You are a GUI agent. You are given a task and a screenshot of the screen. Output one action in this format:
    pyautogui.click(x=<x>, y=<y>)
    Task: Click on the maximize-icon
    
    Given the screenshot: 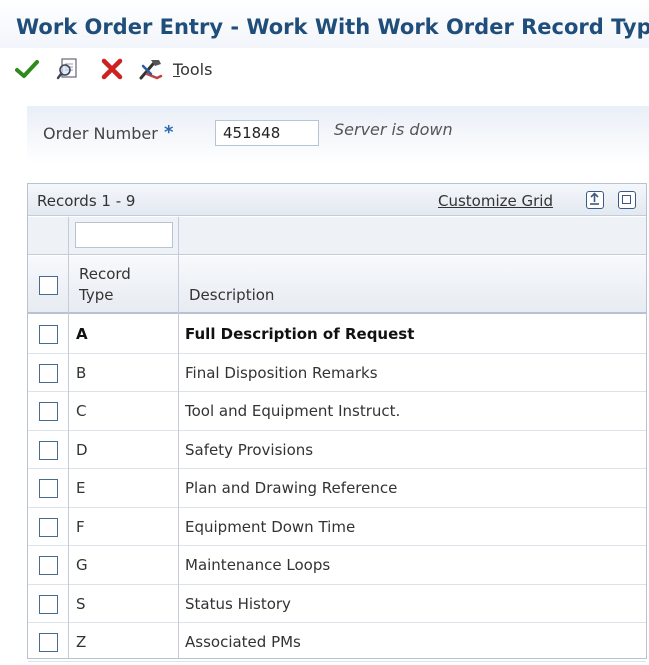 What is the action you would take?
    pyautogui.click(x=627, y=200)
    